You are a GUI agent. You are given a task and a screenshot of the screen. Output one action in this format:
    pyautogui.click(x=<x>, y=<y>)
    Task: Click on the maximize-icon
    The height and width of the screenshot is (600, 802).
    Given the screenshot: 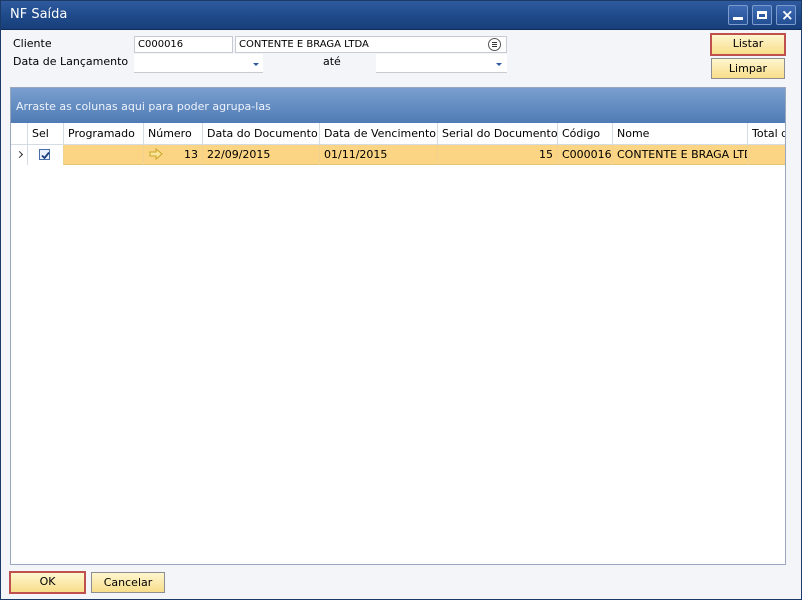 What is the action you would take?
    pyautogui.click(x=762, y=15)
    